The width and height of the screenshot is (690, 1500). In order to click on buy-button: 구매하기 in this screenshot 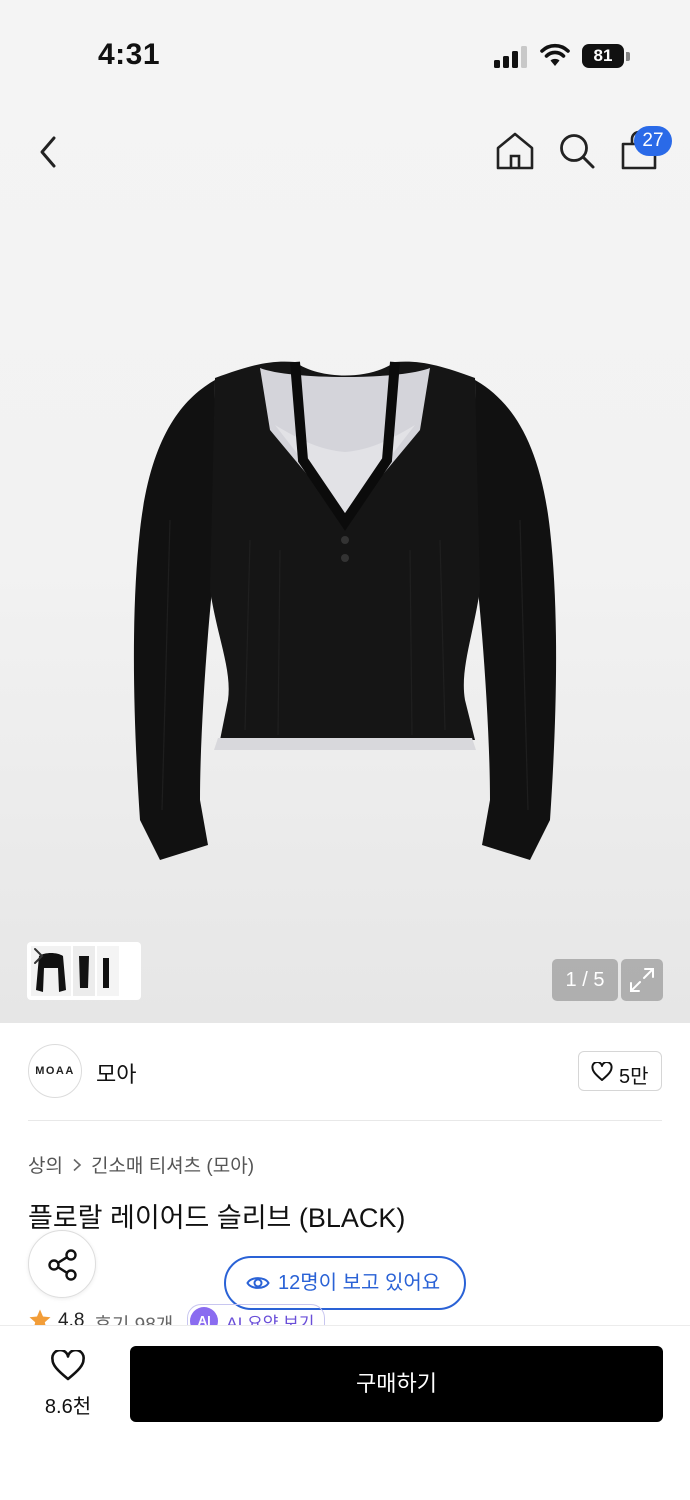, I will do `click(396, 1384)`.